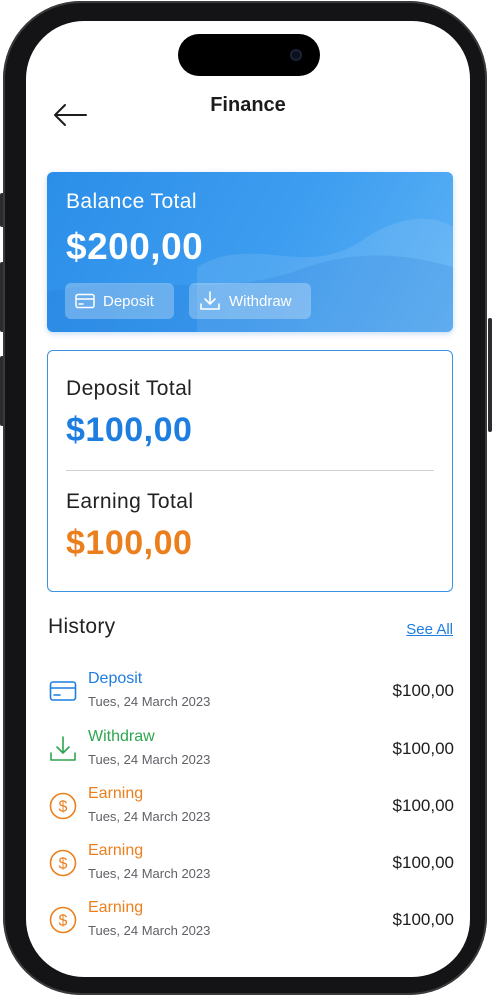 This screenshot has width=492, height=998. I want to click on withdraw-button-label: Withdraw, so click(260, 301).